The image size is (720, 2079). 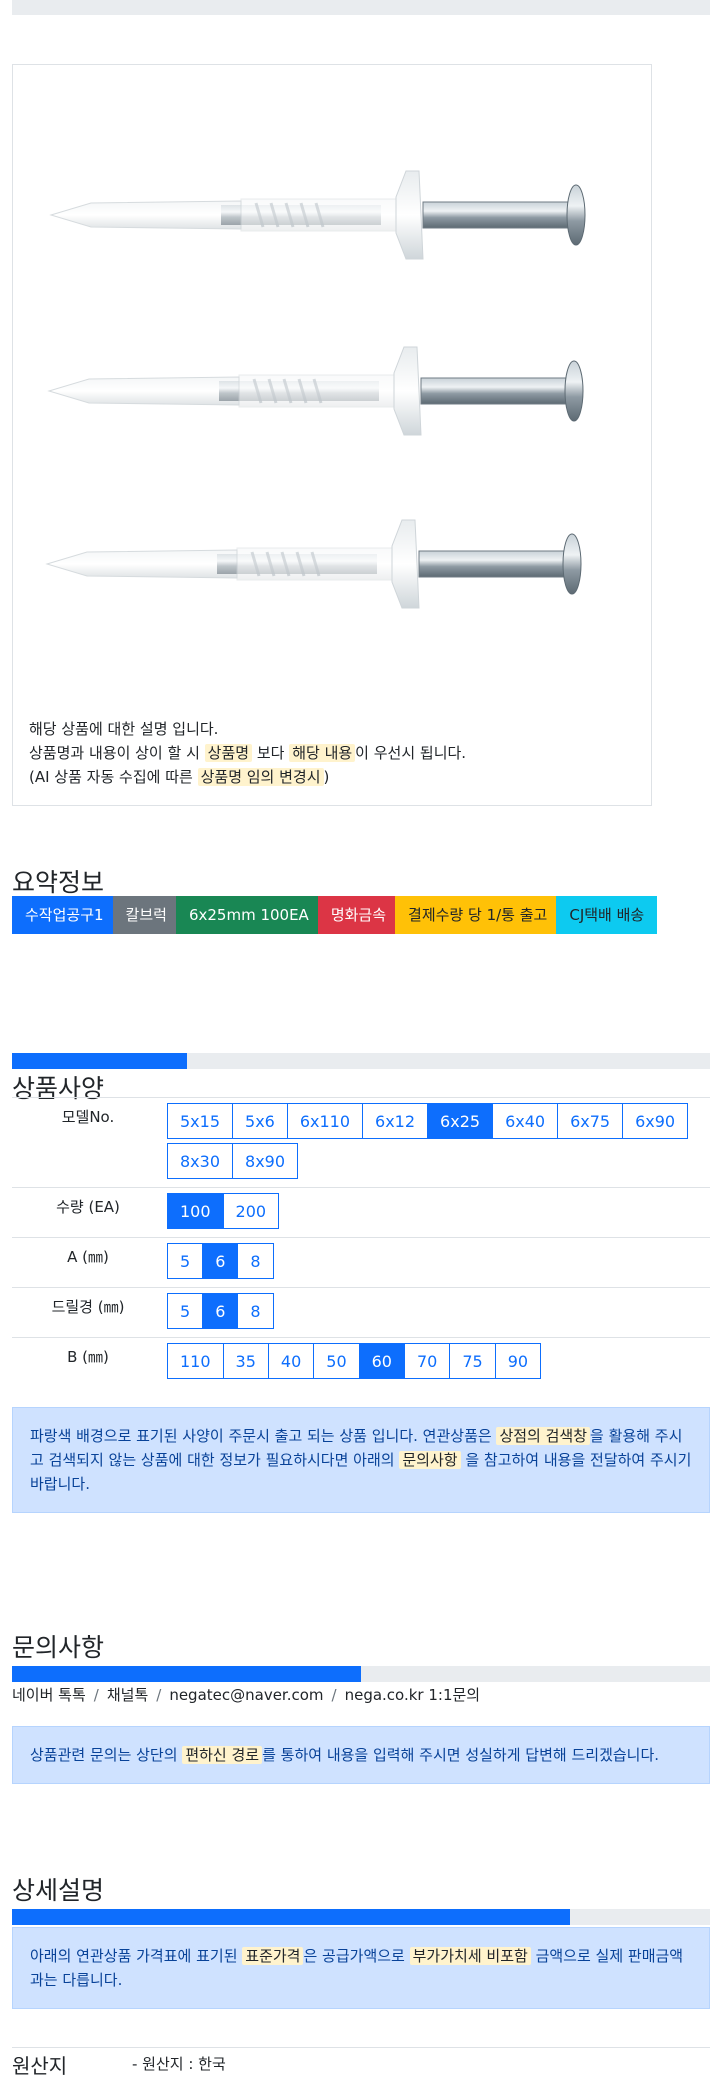 I want to click on spec-row: A (㎜) 5 6 8, so click(x=361, y=1262).